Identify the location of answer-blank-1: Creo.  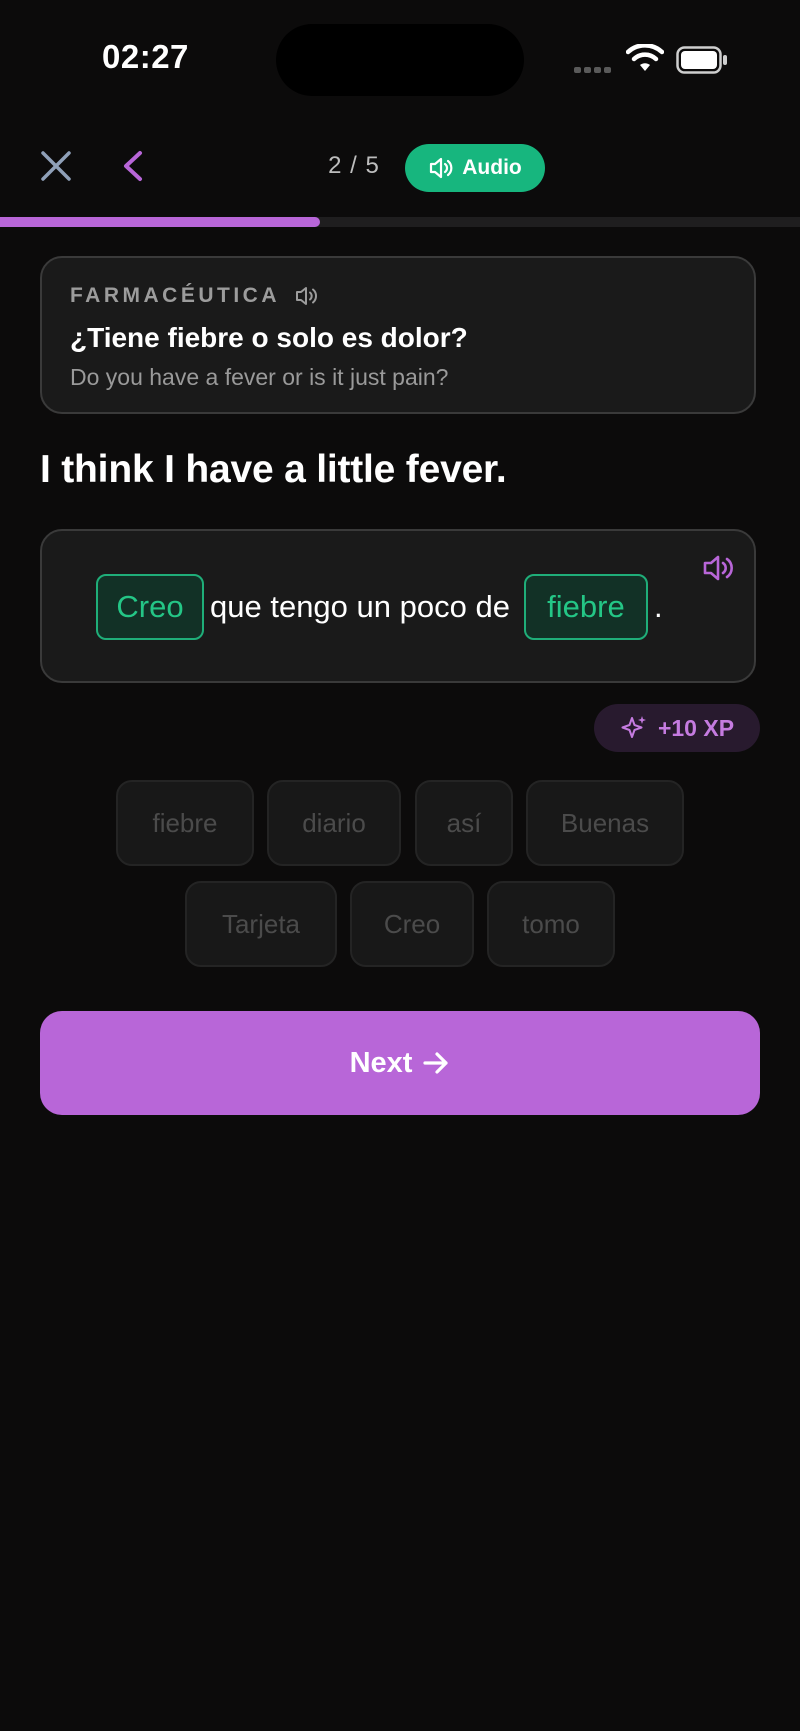
(150, 607).